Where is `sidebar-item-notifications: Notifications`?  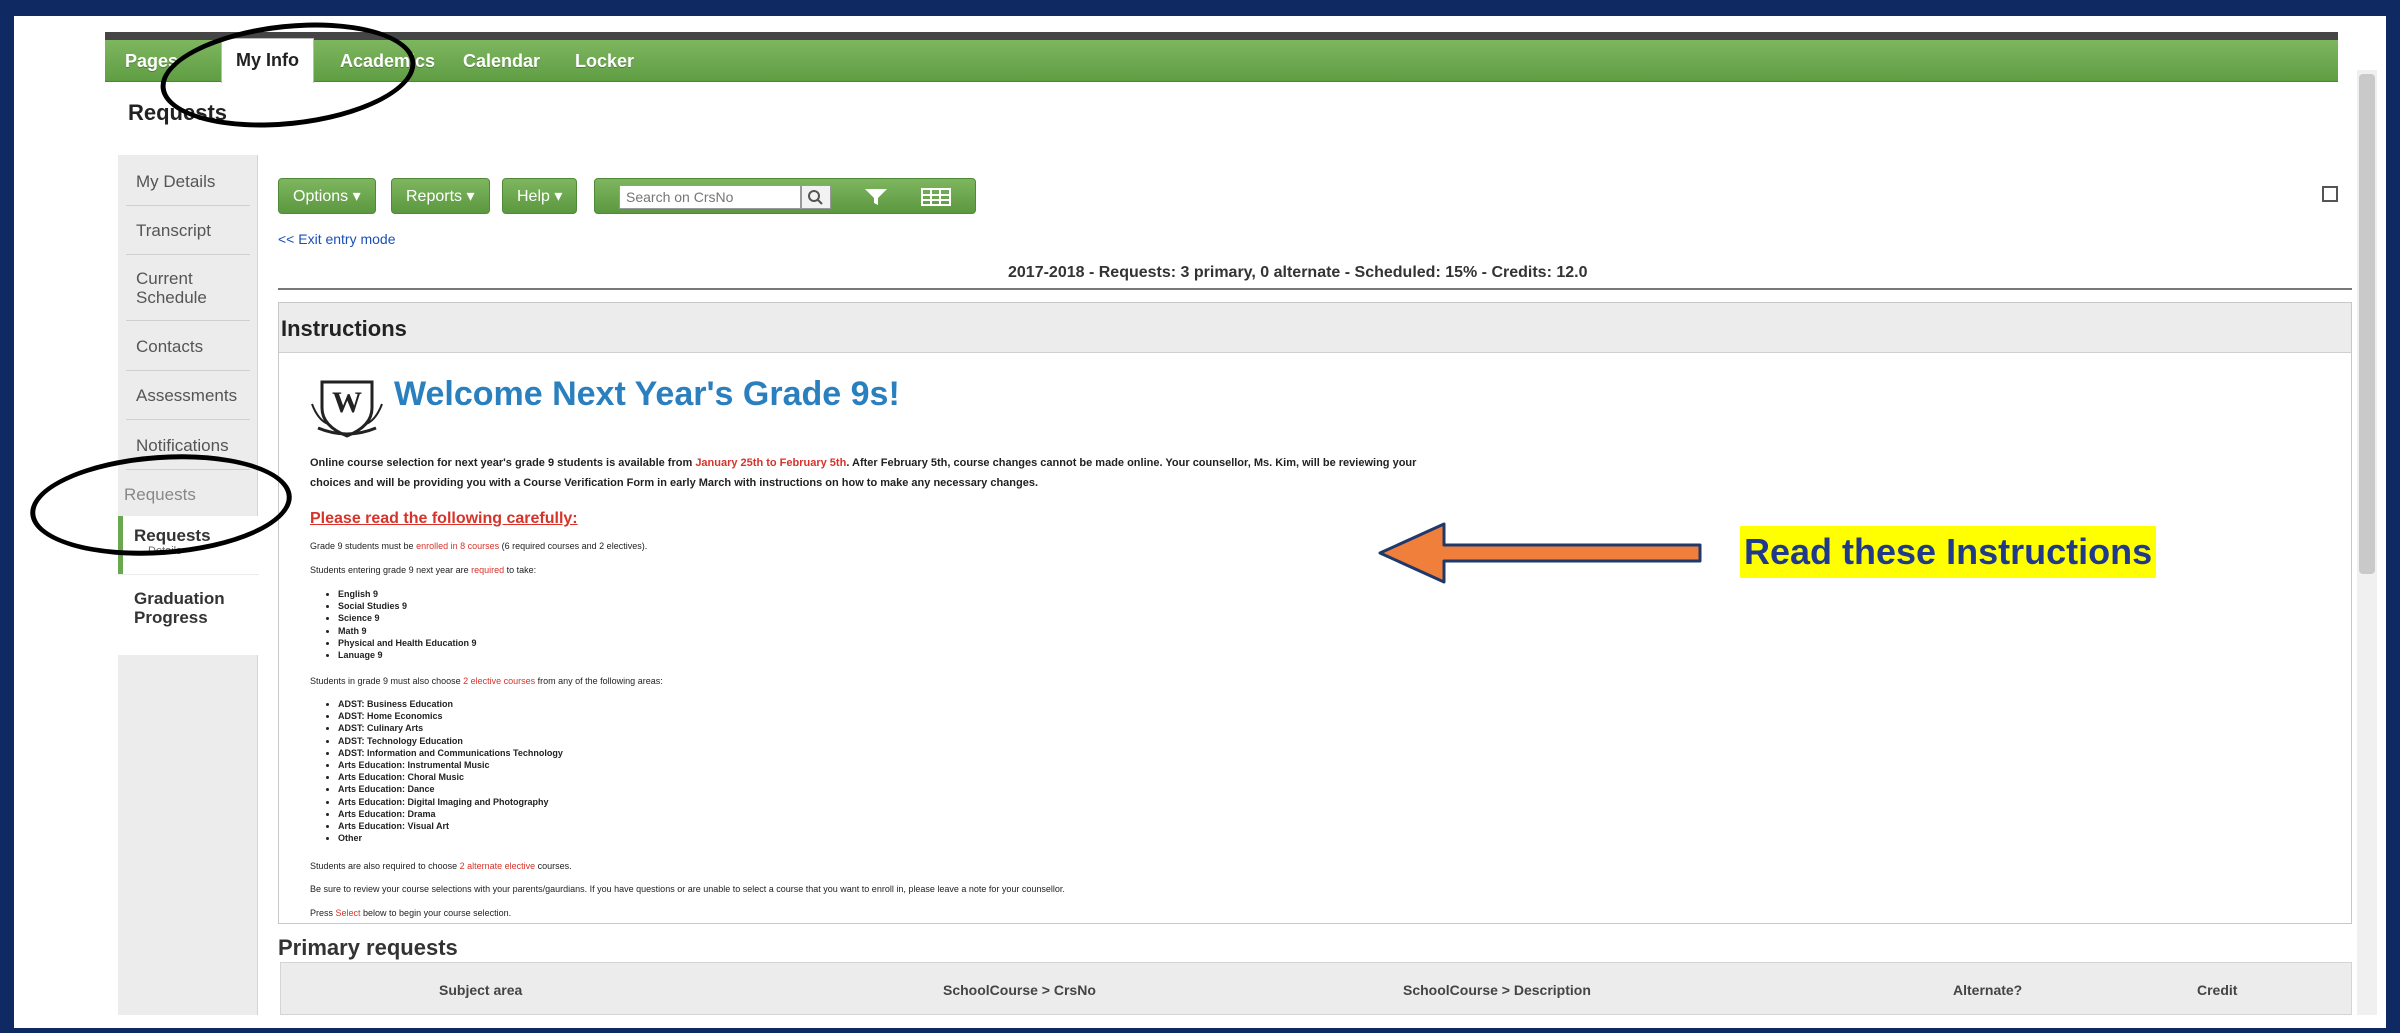 sidebar-item-notifications: Notifications is located at coordinates (188, 445).